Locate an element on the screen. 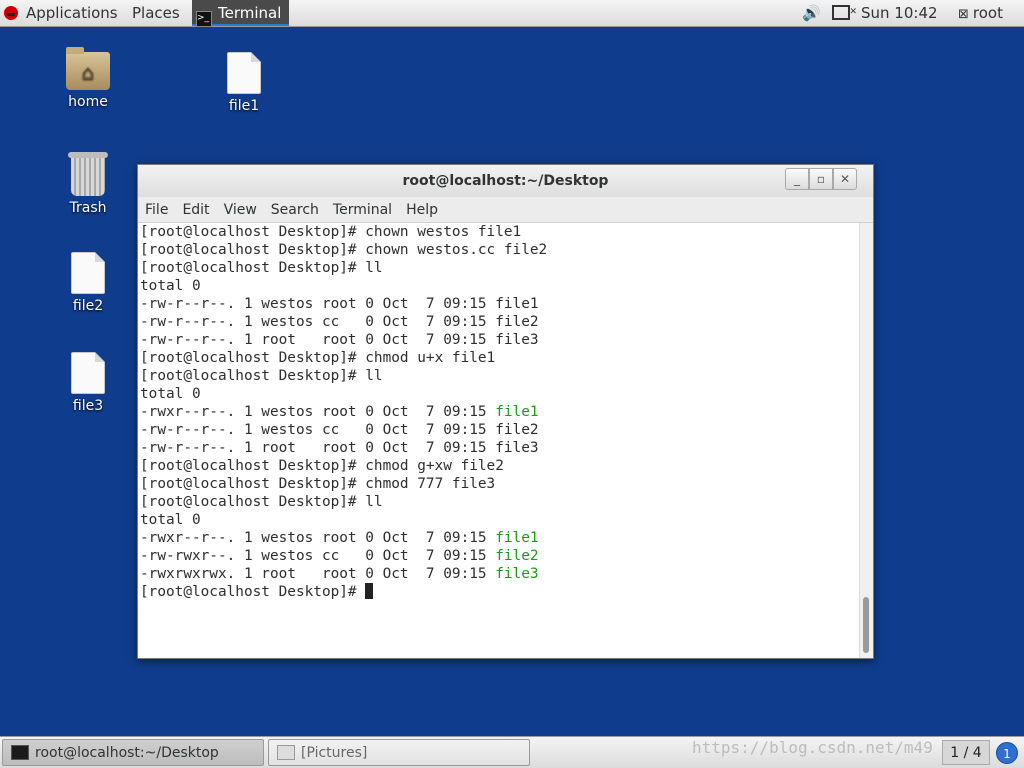 The height and width of the screenshot is (768, 1024). desktop-icon-label: file2 is located at coordinates (88, 306).